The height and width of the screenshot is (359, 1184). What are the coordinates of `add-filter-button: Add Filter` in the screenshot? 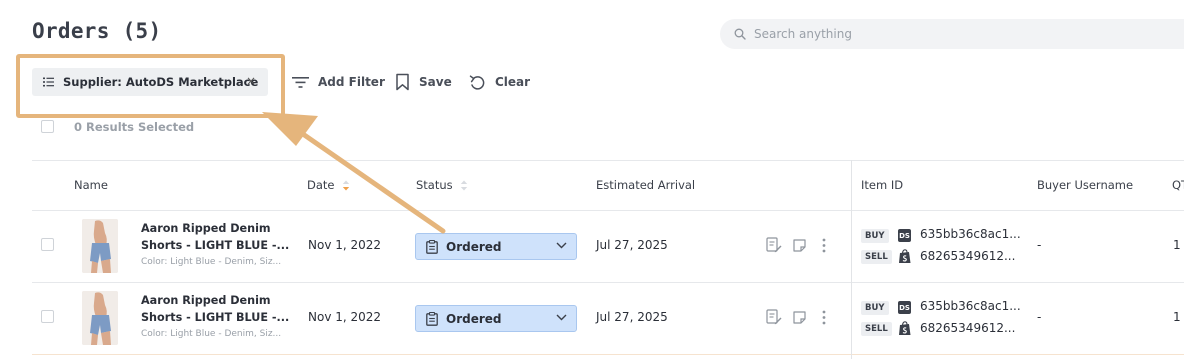 It's located at (338, 82).